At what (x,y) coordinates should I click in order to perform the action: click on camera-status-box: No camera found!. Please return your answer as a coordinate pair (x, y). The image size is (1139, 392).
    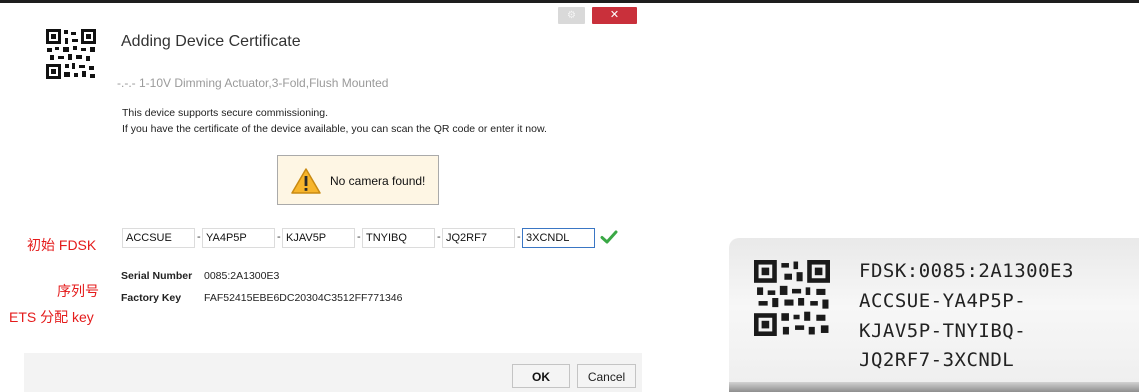
    Looking at the image, I should click on (358, 180).